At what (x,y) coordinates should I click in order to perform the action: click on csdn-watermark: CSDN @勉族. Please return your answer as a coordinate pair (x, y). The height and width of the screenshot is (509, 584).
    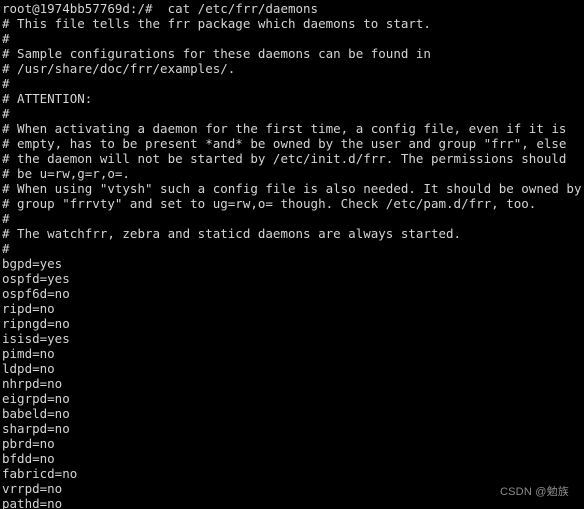
    Looking at the image, I should click on (534, 492).